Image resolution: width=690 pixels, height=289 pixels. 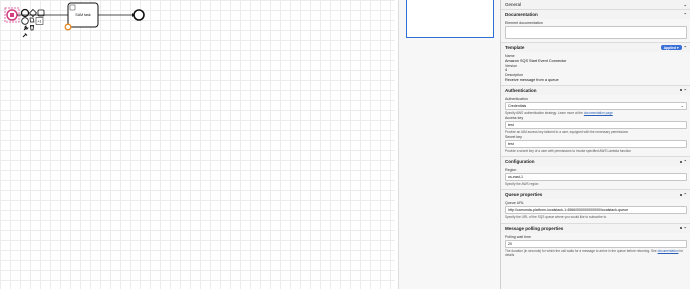 I want to click on documentation-link: documentation page, so click(x=598, y=113).